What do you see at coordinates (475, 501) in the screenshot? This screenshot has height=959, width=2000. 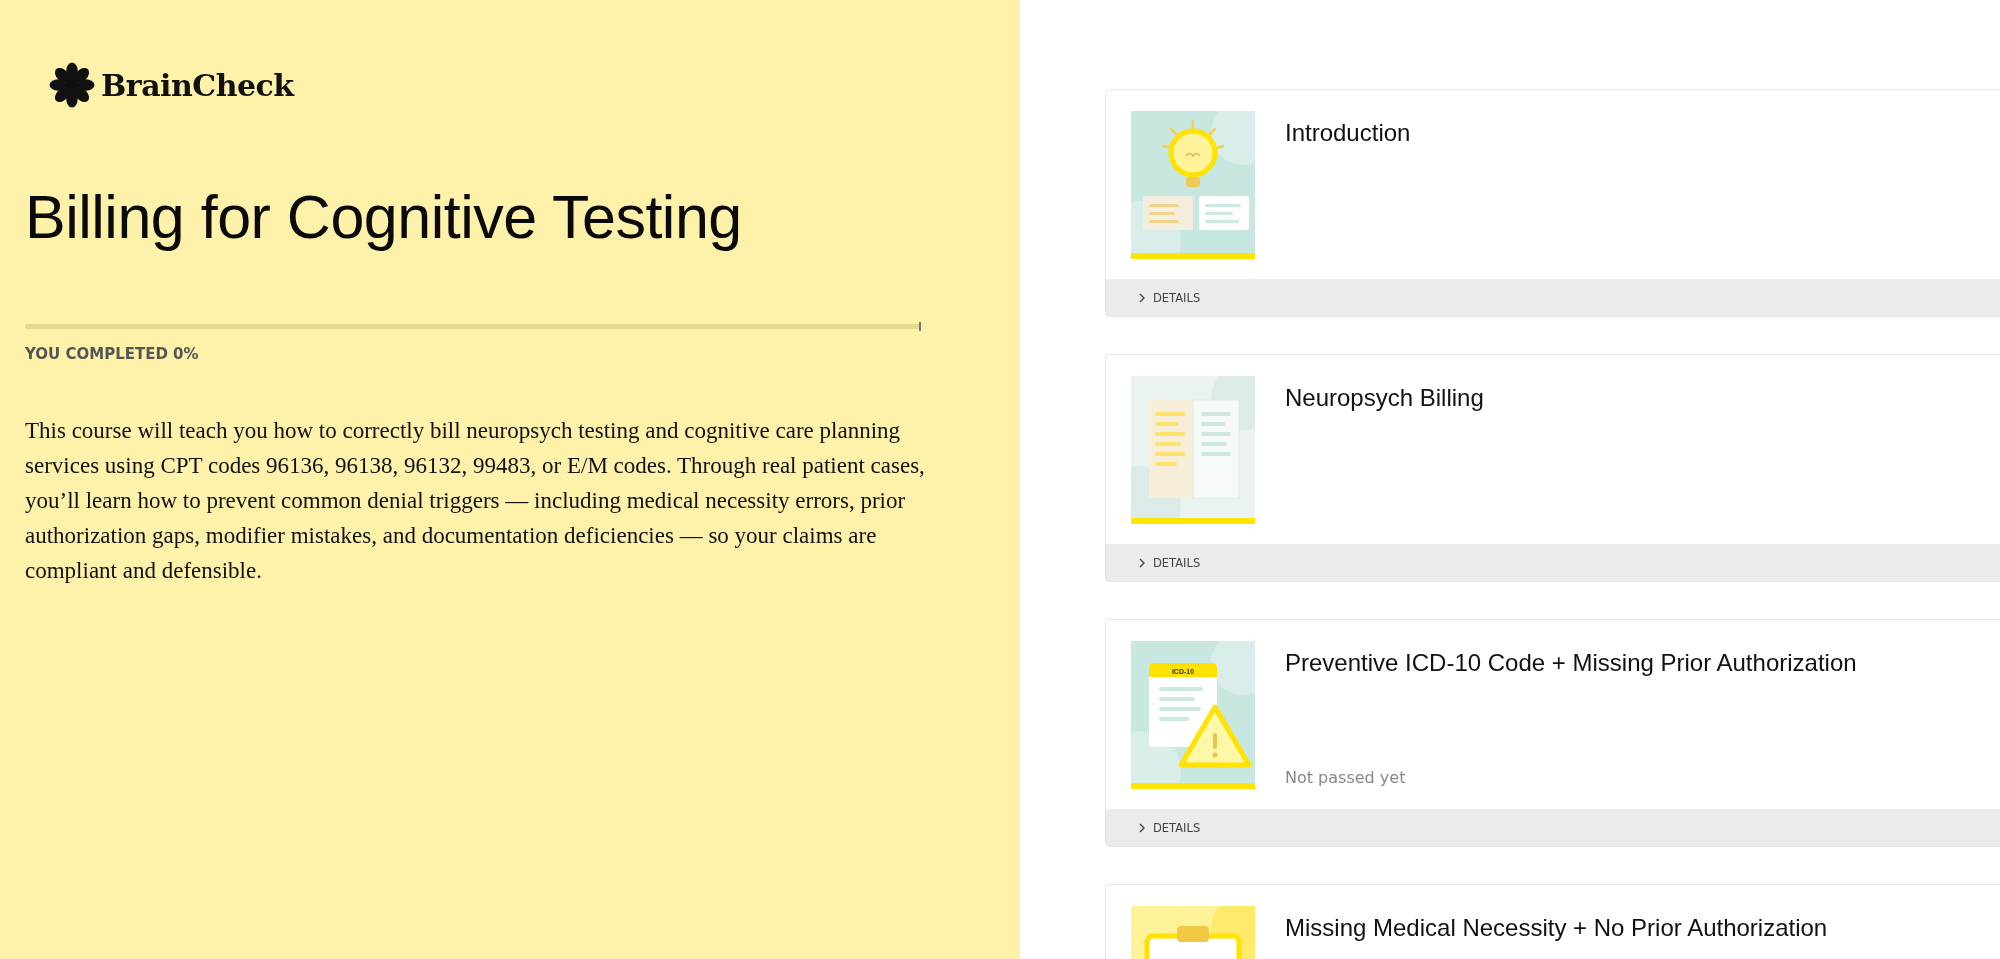 I see `course-description: This course will teach you how to correctly bill neuropsych testing and cognitive care planning services using CPT codes 96136, 96138, 96132, 99483, or E/M codes. Through real patient cases, you’ll learn how to prevent common denial triggers — including medical necessity errors, prior authorization gaps, modifier mistakes, and documentation deficiencies — so your claims are compliant and defensible.` at bounding box center [475, 501].